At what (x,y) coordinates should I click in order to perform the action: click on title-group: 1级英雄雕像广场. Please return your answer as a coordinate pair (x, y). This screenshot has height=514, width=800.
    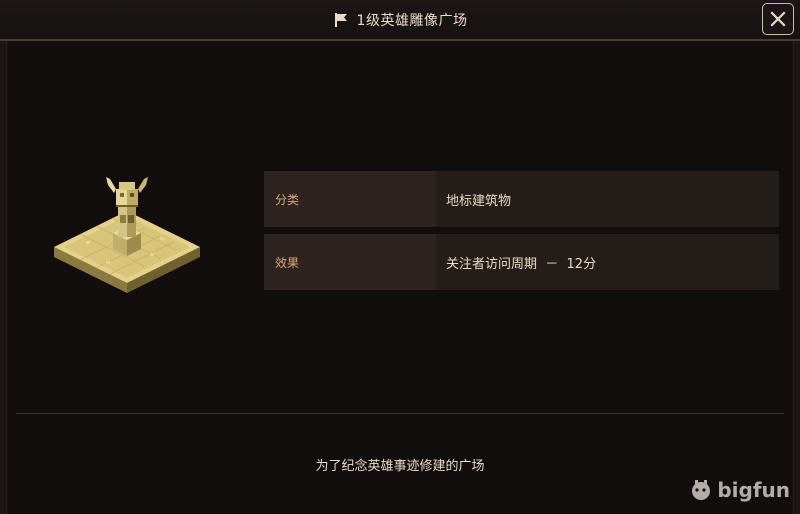
    Looking at the image, I should click on (400, 20).